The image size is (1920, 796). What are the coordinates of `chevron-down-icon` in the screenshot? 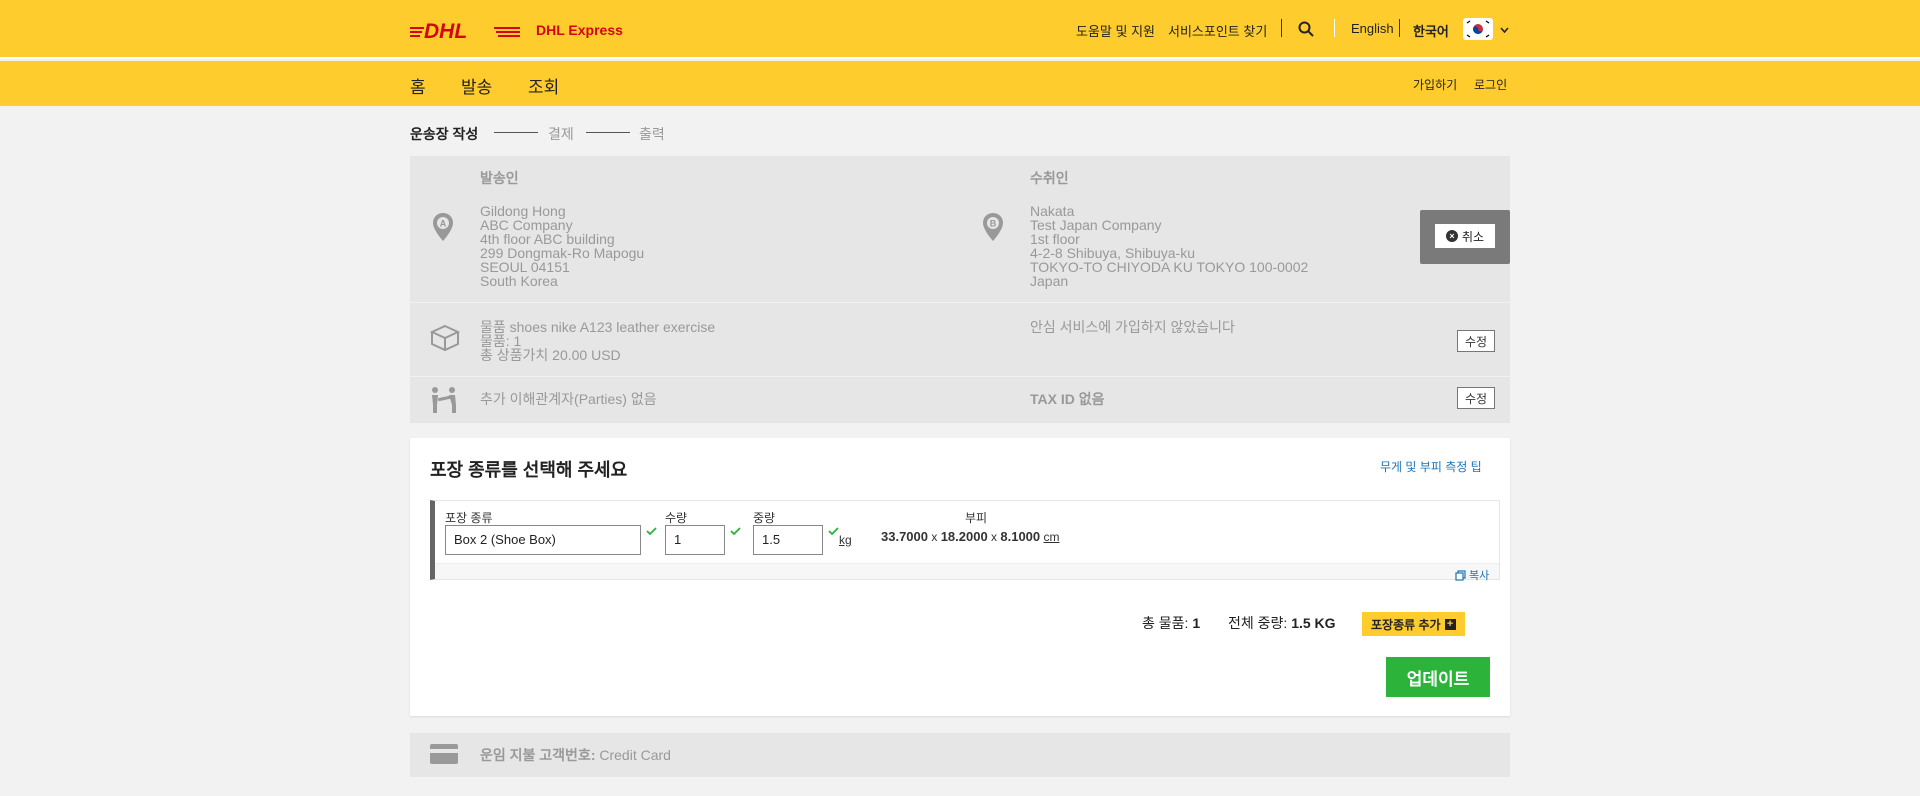 It's located at (1504, 30).